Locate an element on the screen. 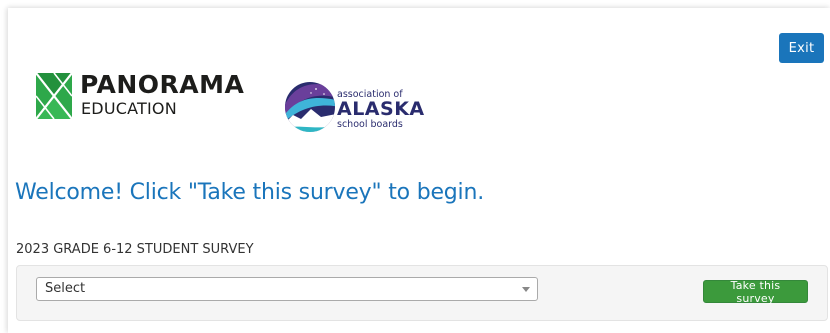 The image size is (830, 333). survey-select-dropdown: Select is located at coordinates (287, 289).